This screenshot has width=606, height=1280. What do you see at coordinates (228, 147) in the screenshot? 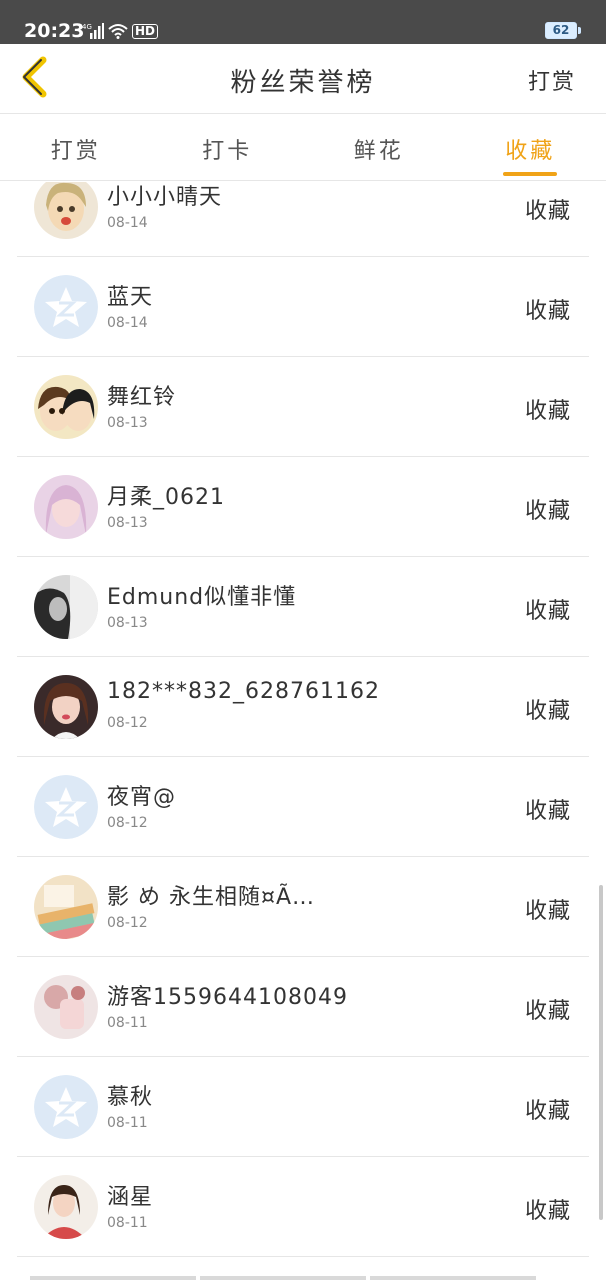
I see `tab-checkin: 打卡` at bounding box center [228, 147].